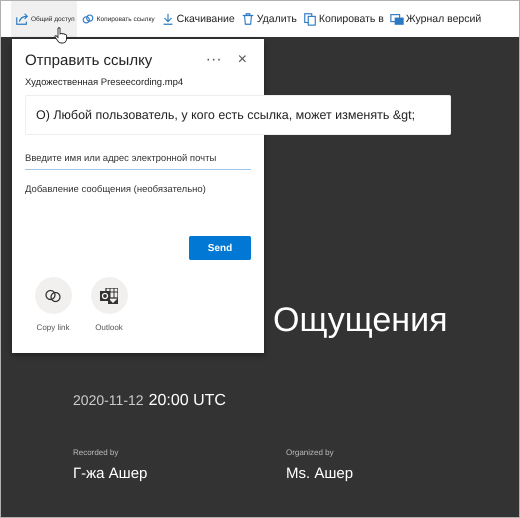  What do you see at coordinates (247, 19) in the screenshot?
I see `trash-icon` at bounding box center [247, 19].